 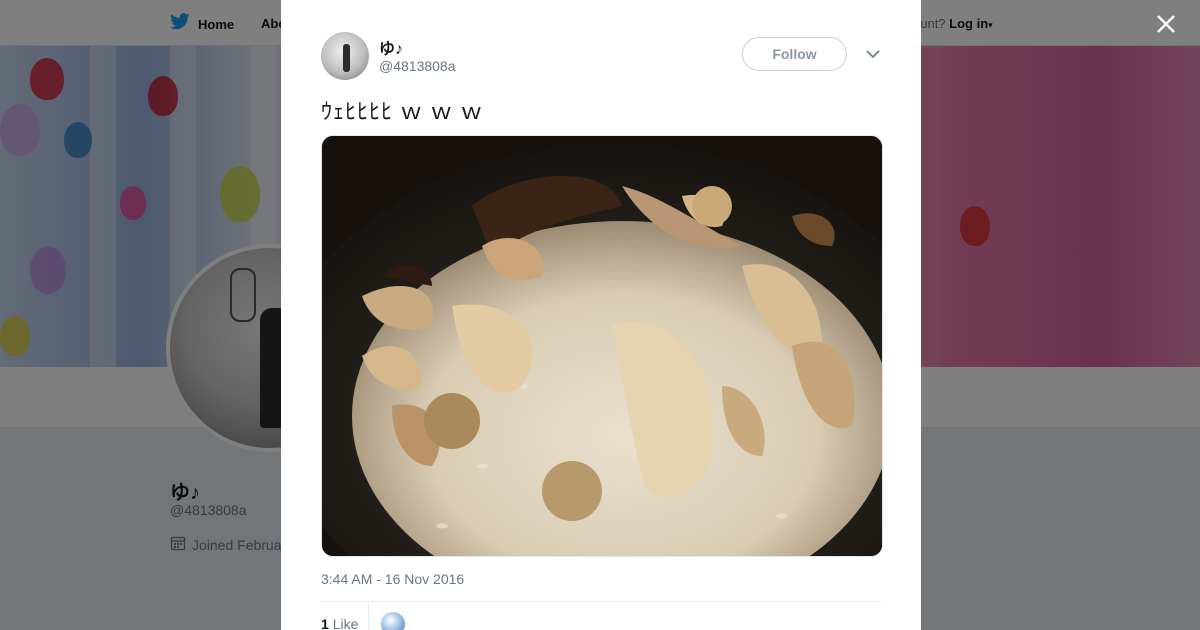 I want to click on tweet-author-avatar, so click(x=345, y=56).